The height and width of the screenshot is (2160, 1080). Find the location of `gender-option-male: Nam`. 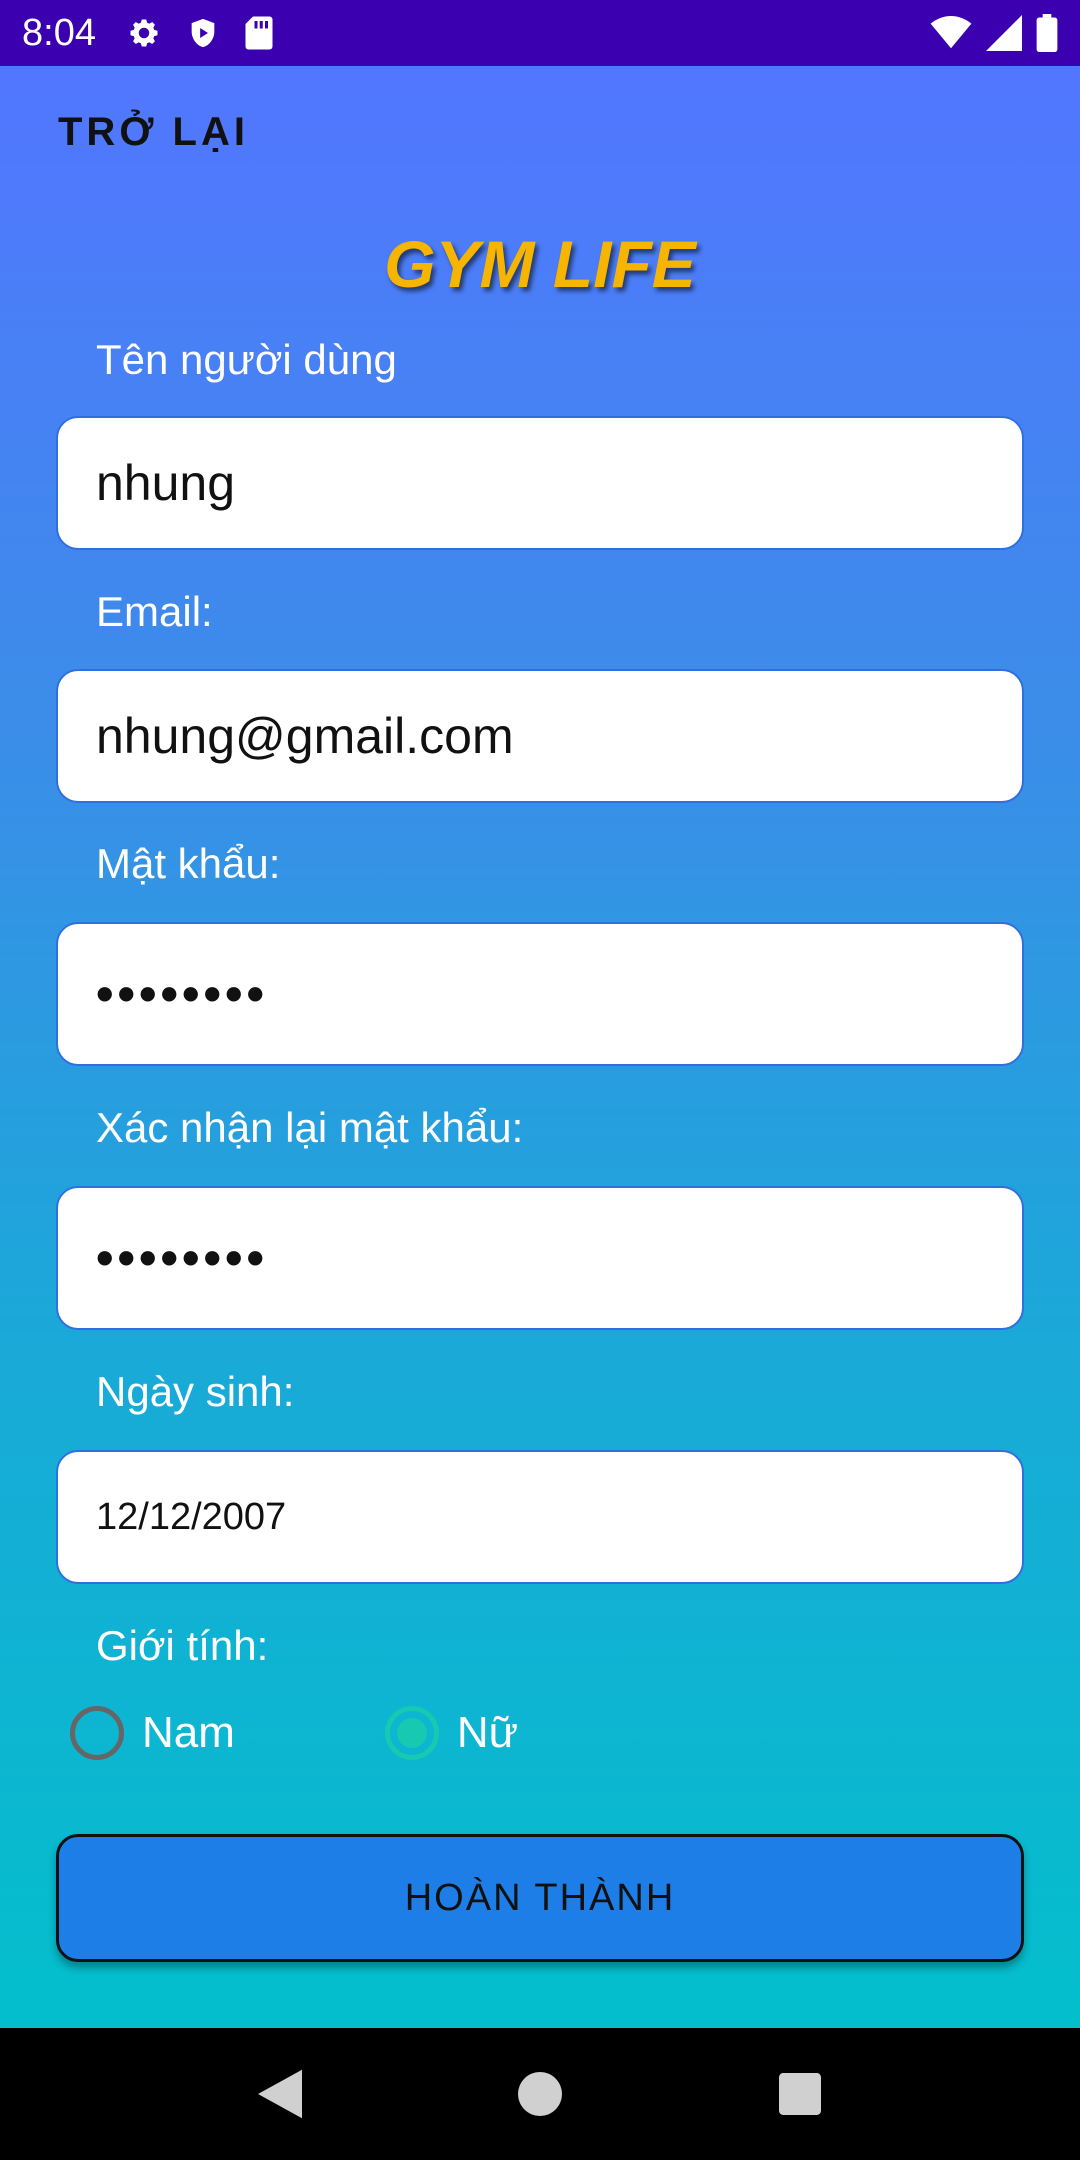

gender-option-male: Nam is located at coordinates (152, 1733).